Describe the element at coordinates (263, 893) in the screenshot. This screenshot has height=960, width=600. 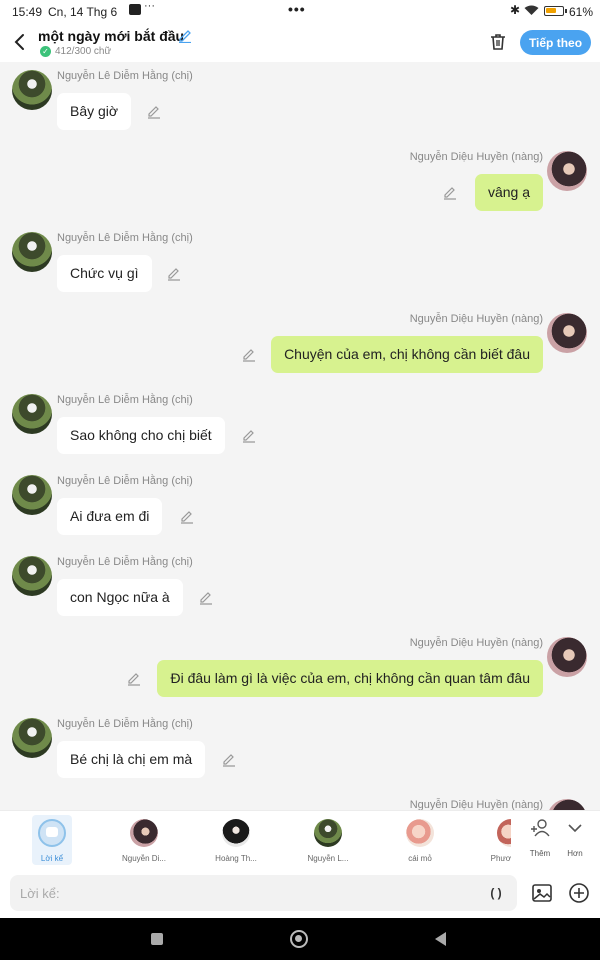
I see `narration-input` at that location.